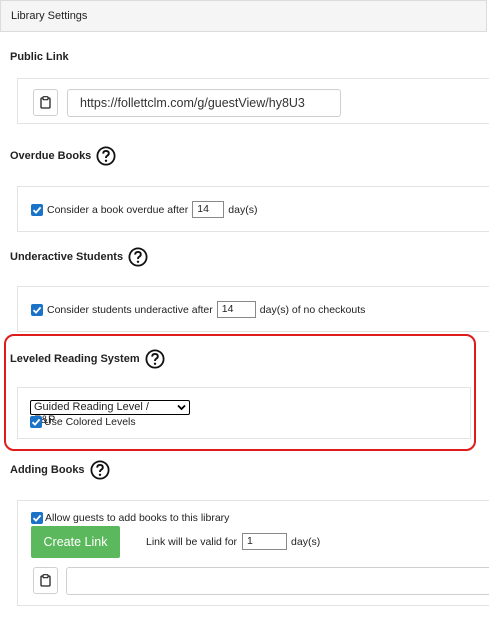 The height and width of the screenshot is (627, 489). Describe the element at coordinates (118, 209) in the screenshot. I see `overdue-label: Consider a book overdue after` at that location.